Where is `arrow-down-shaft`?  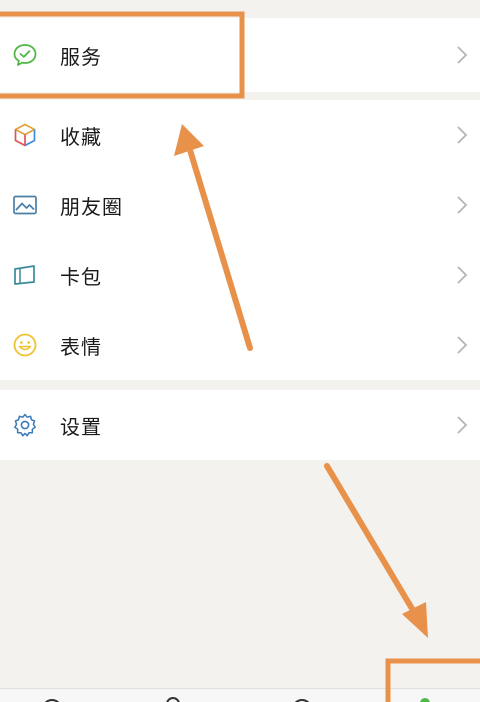
arrow-down-shaft is located at coordinates (370, 539).